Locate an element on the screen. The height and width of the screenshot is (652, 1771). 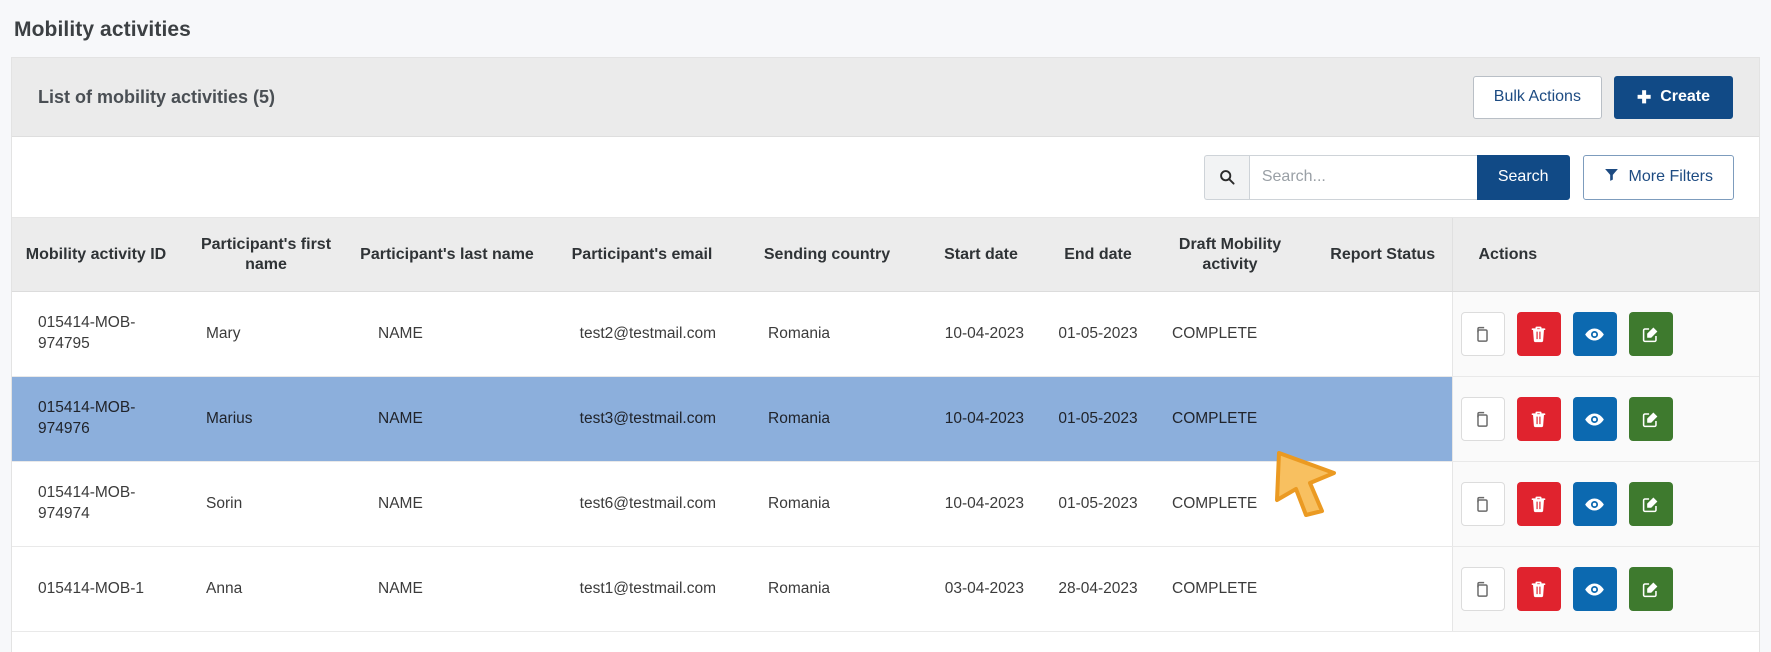
cell-mobility-activity-id: 015414-MOB-974976 is located at coordinates (96, 419).